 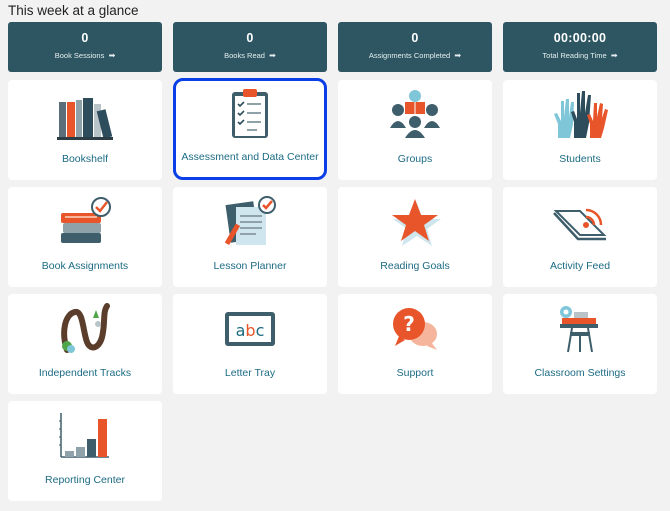 What do you see at coordinates (580, 373) in the screenshot?
I see `tile-label: Classroom Settings` at bounding box center [580, 373].